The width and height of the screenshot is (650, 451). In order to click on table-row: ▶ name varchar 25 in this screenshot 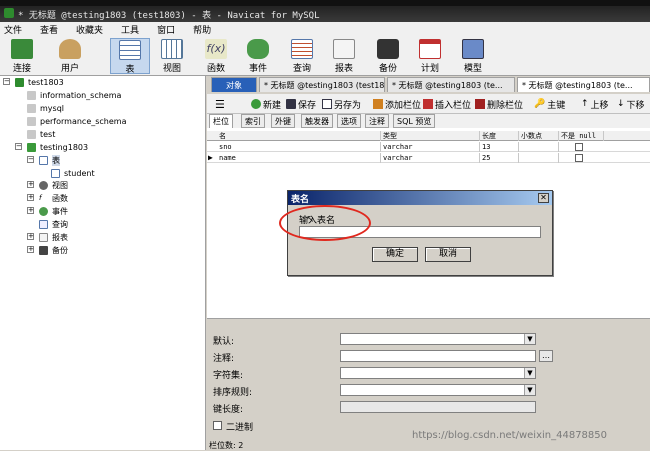, I will do `click(428, 158)`.